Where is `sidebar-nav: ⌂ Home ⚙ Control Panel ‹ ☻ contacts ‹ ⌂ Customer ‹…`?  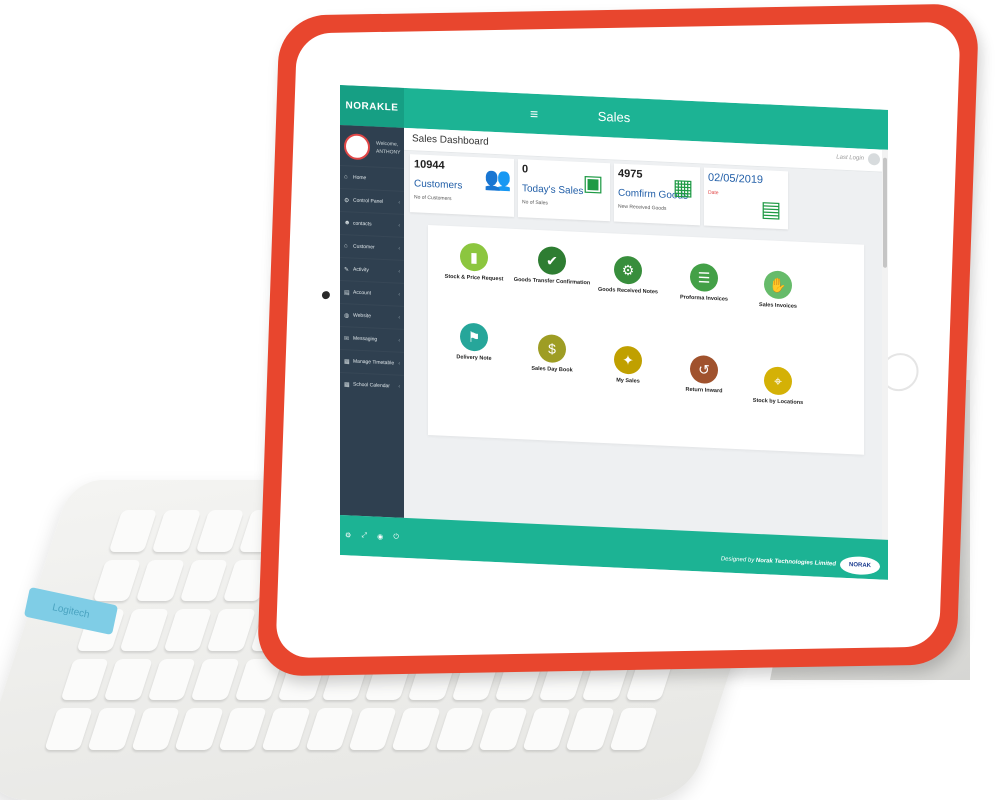 sidebar-nav: ⌂ Home ⚙ Control Panel ‹ ☻ contacts ‹ ⌂ Customer ‹… is located at coordinates (372, 281).